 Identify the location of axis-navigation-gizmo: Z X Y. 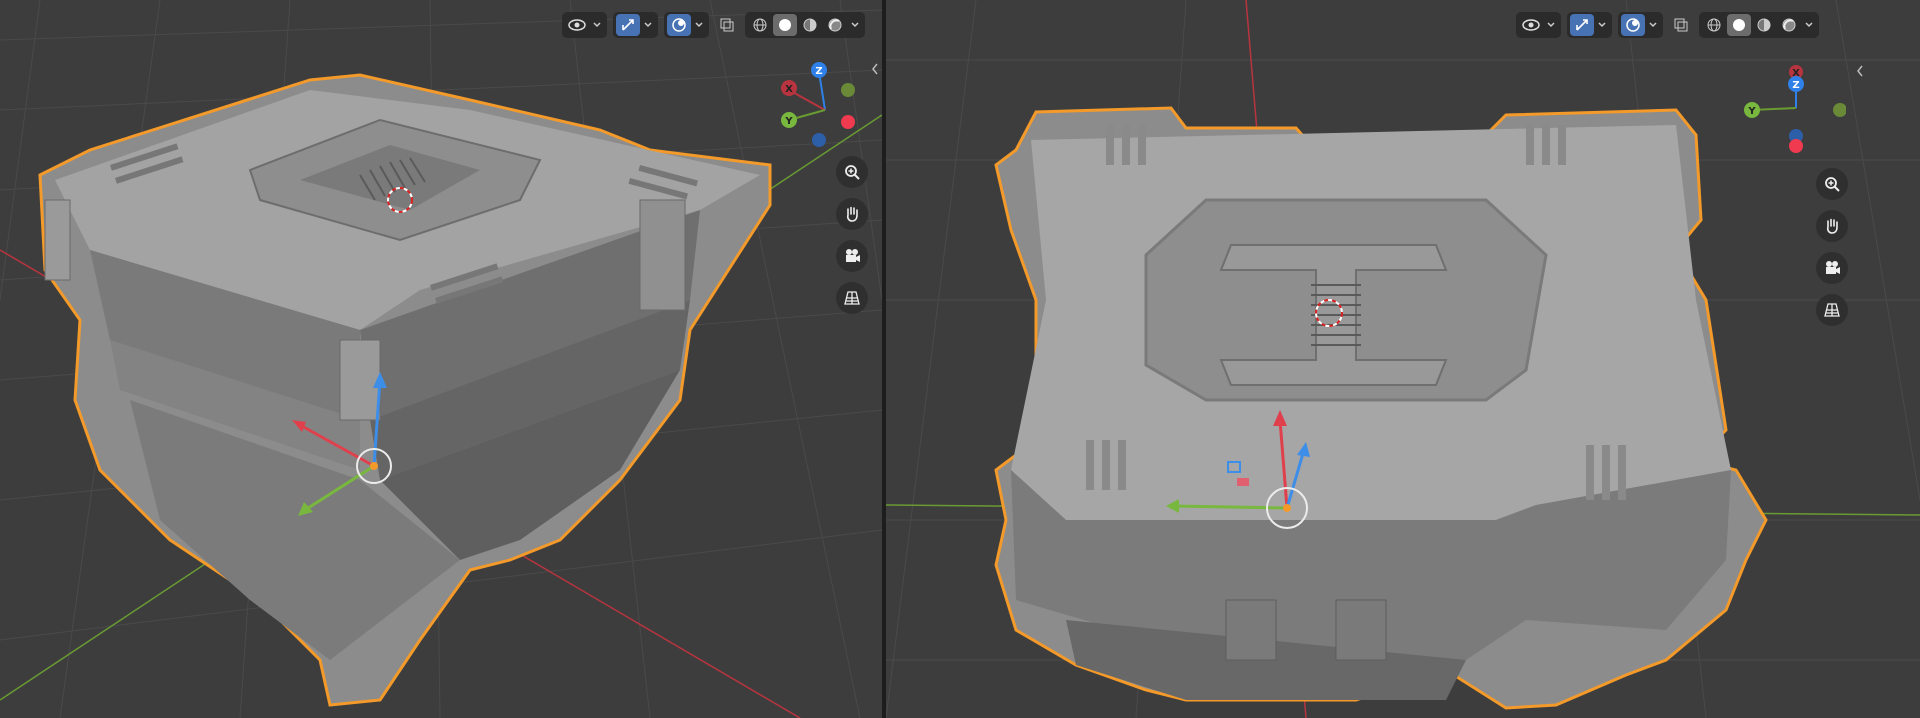
(825, 110).